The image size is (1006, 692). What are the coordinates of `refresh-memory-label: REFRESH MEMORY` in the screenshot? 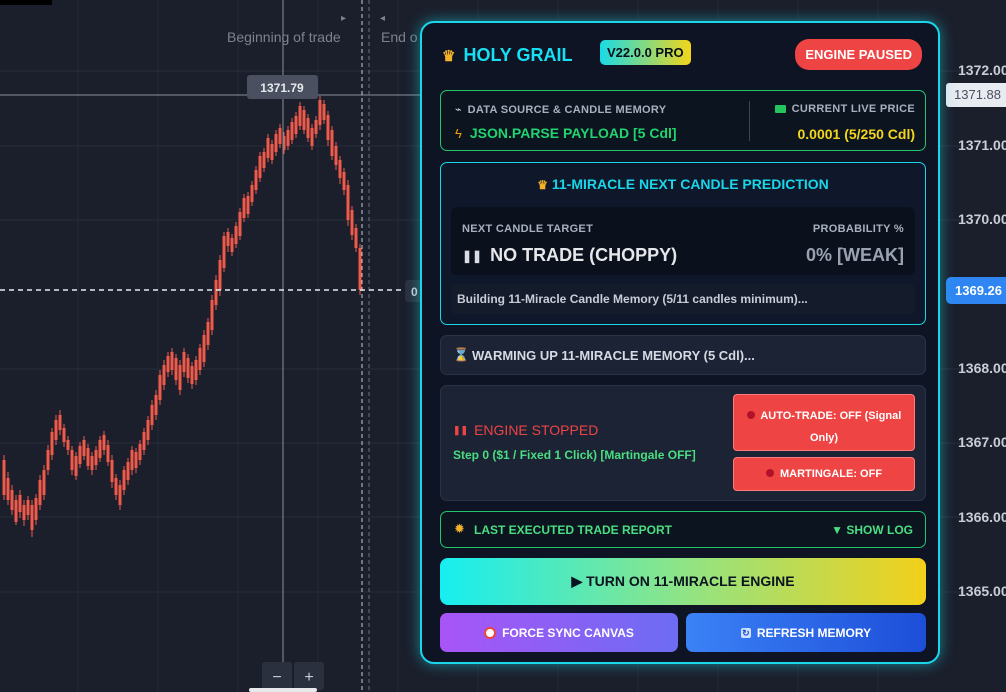 It's located at (814, 632).